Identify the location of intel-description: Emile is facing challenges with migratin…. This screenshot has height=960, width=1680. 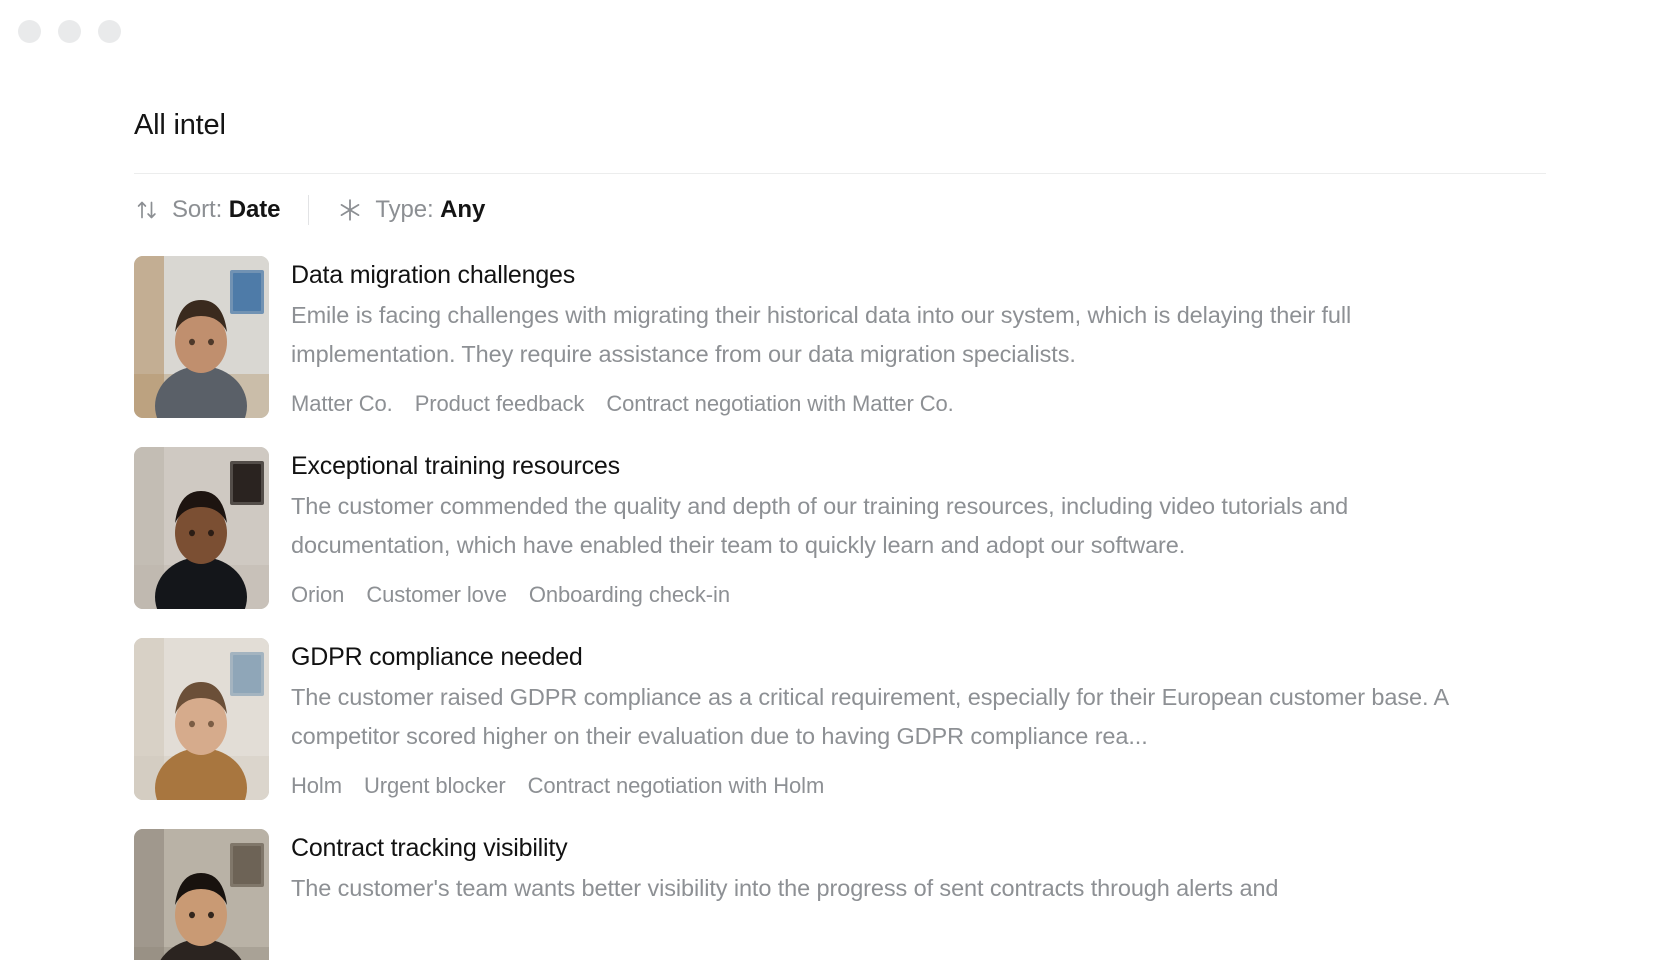
(821, 334).